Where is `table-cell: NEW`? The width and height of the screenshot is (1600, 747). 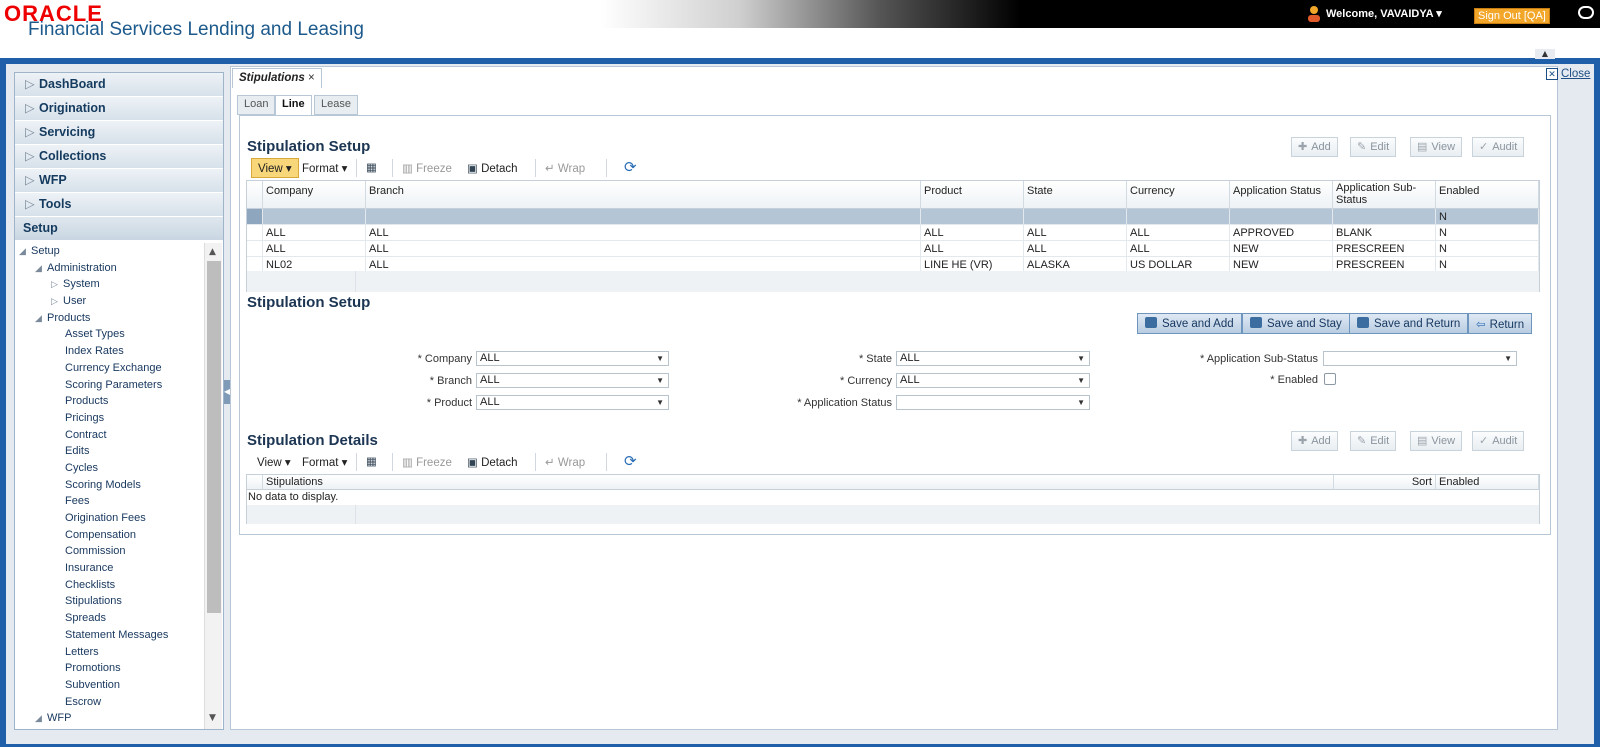 table-cell: NEW is located at coordinates (1281, 249).